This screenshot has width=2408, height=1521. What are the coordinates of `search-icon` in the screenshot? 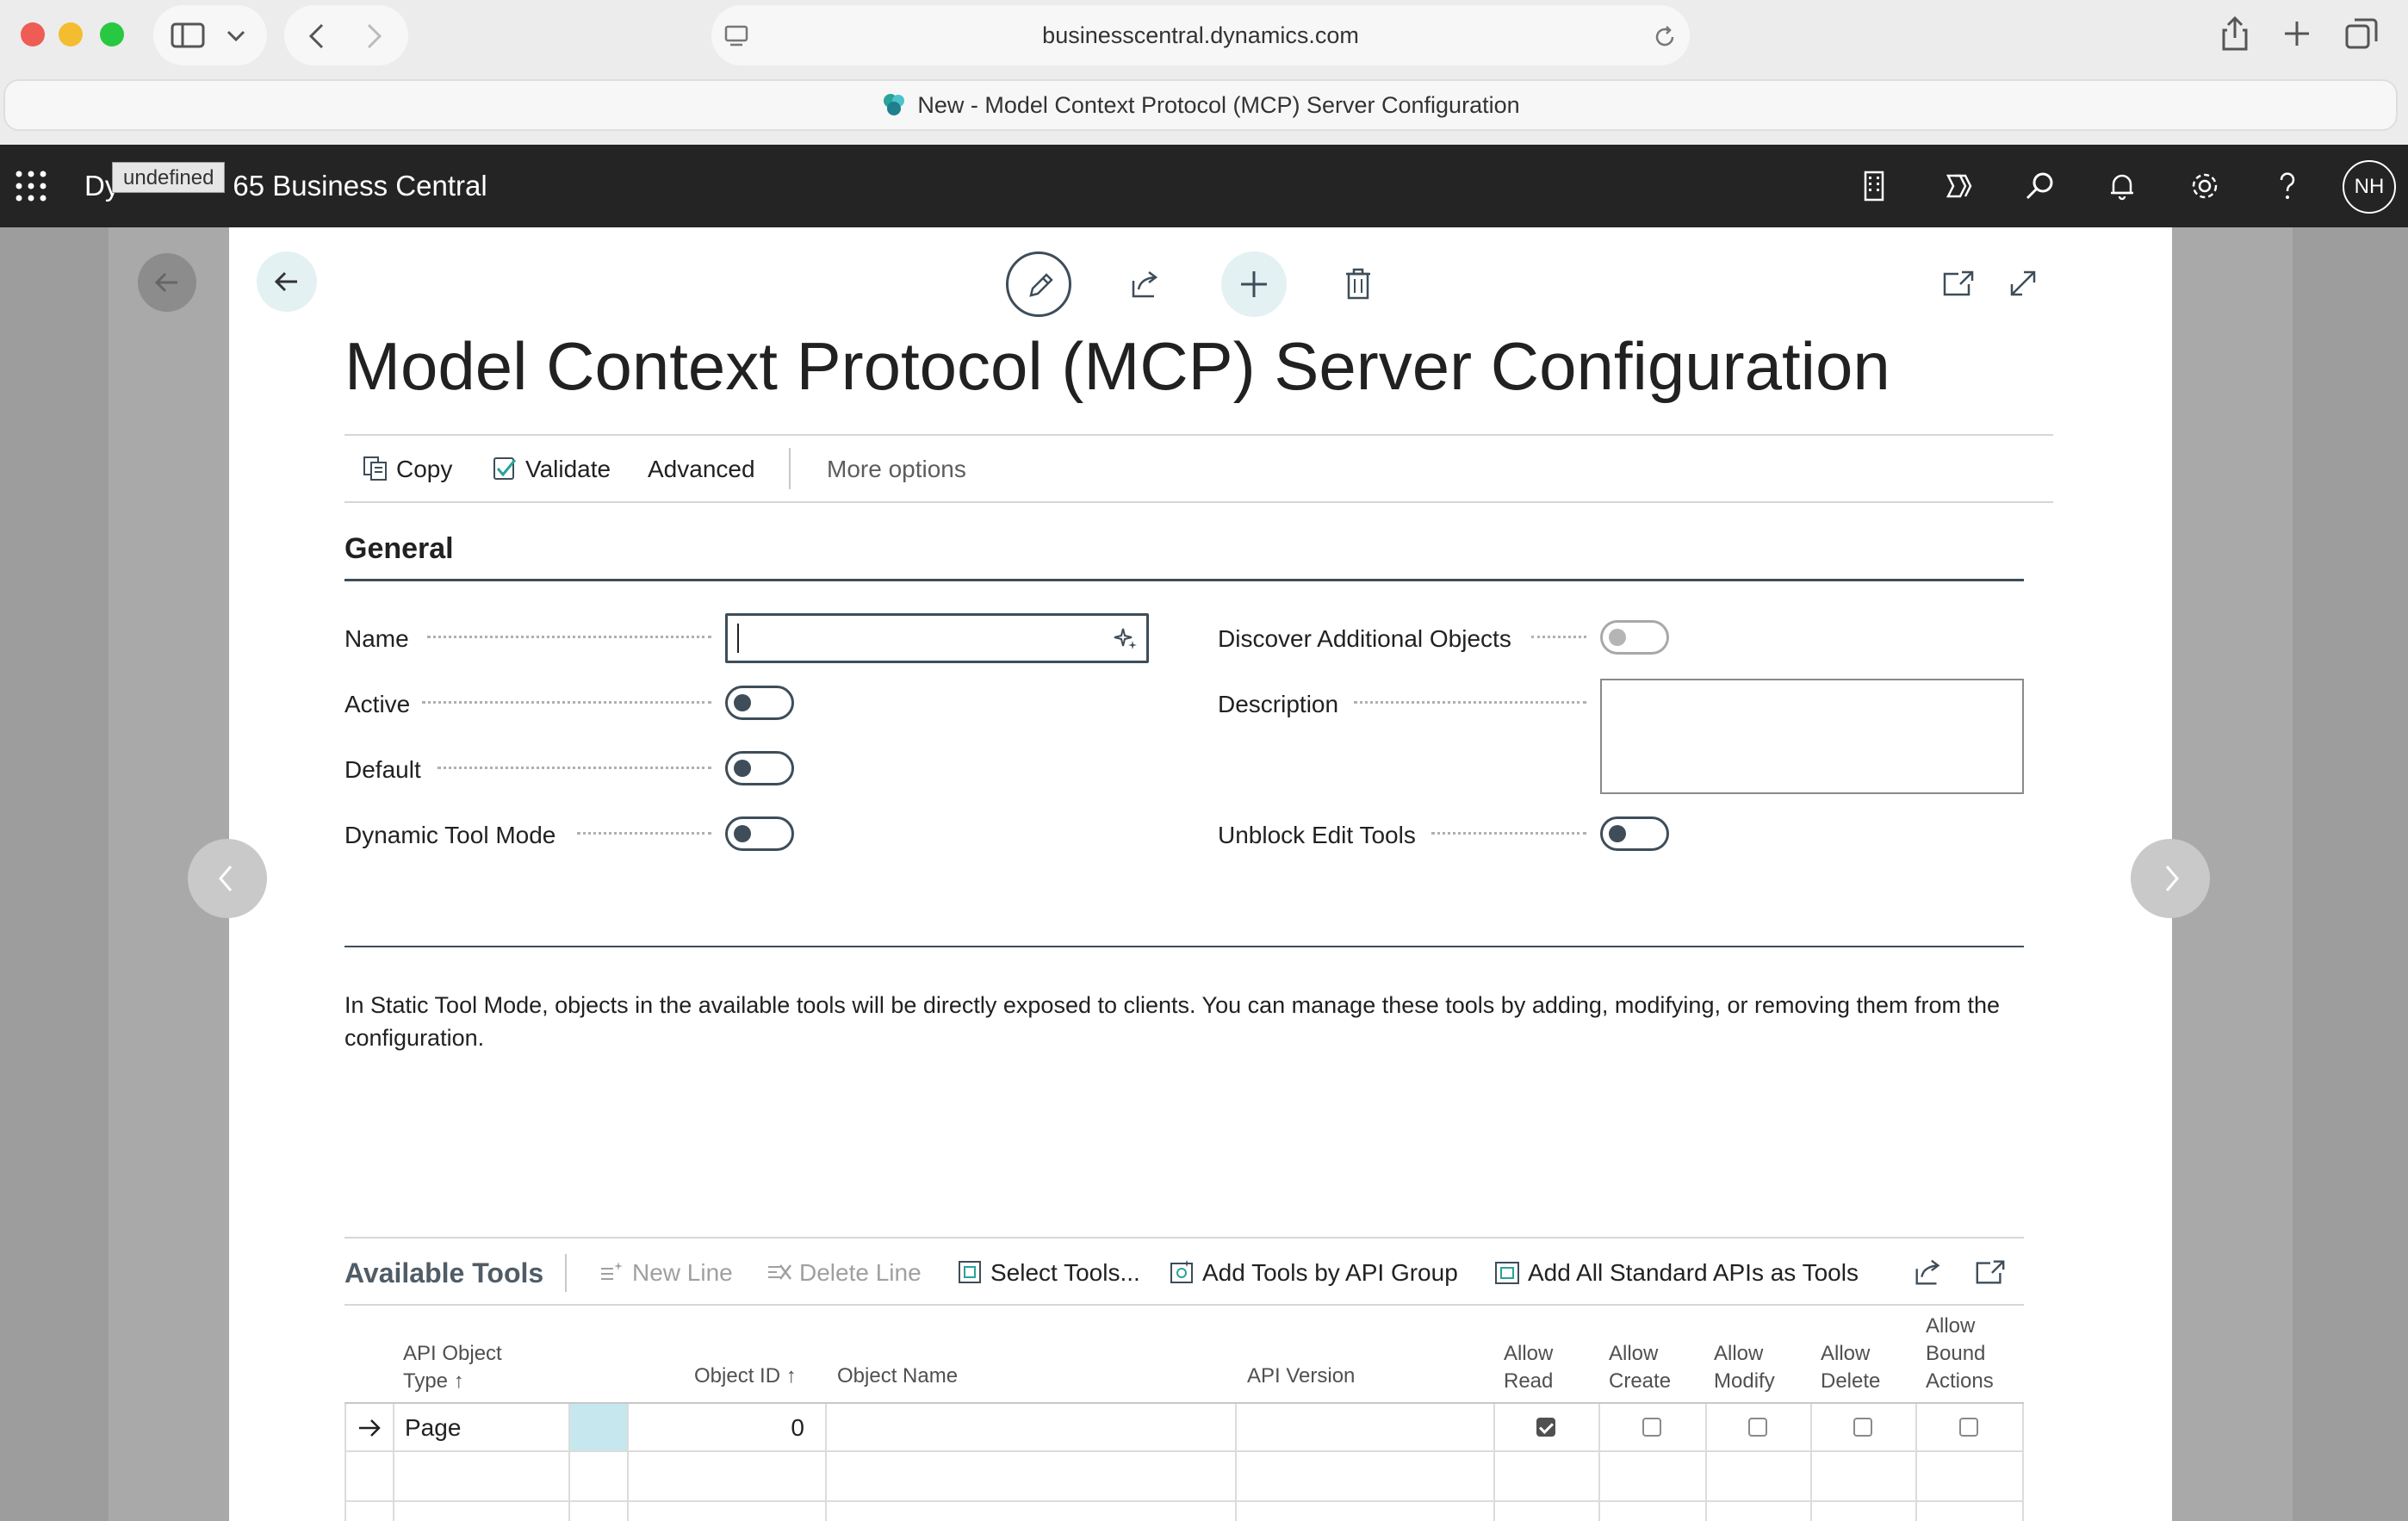 It's located at (2040, 186).